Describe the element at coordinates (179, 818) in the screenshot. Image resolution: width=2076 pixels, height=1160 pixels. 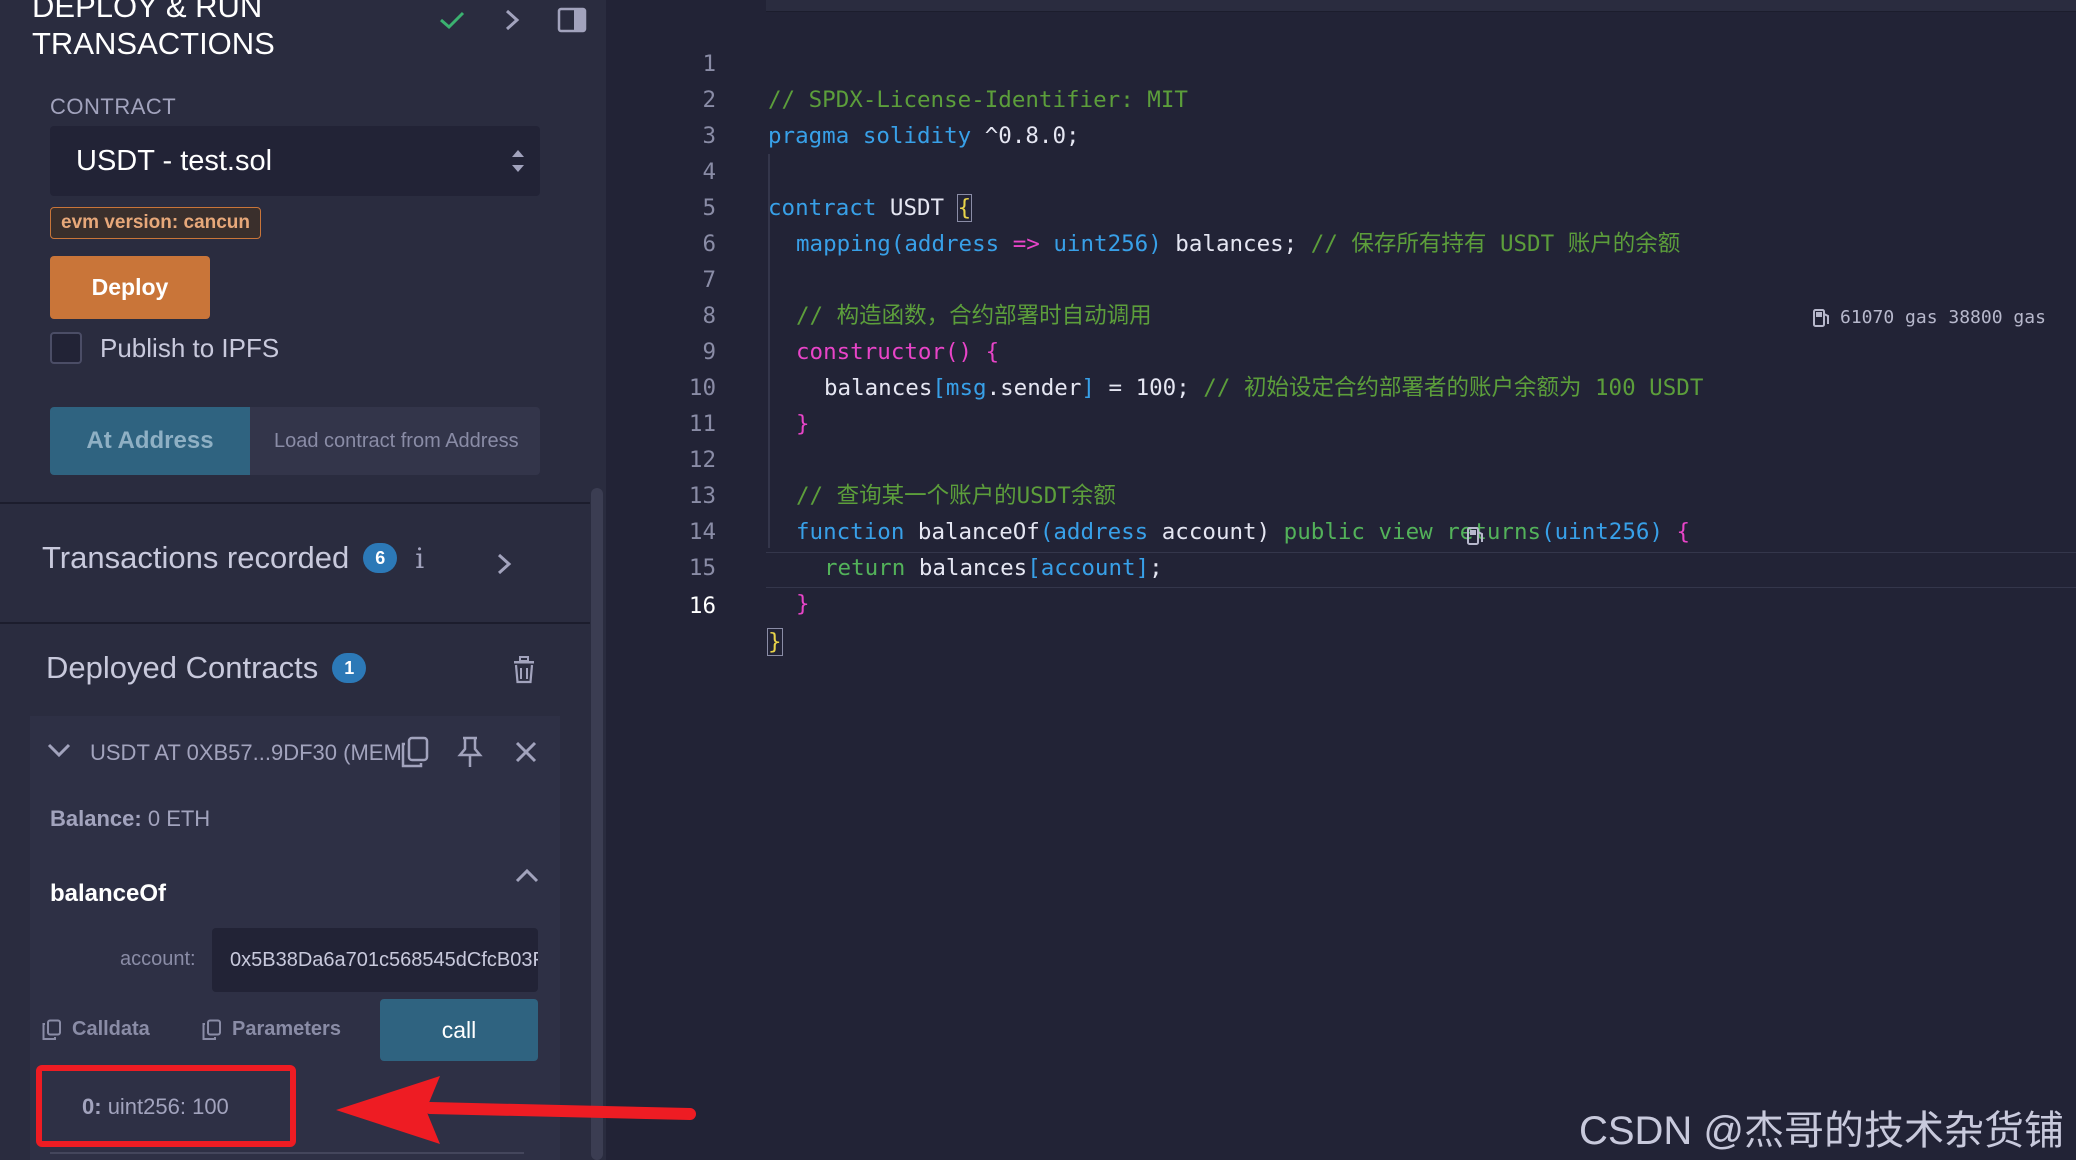
I see `balance-value: 0 ETH` at that location.